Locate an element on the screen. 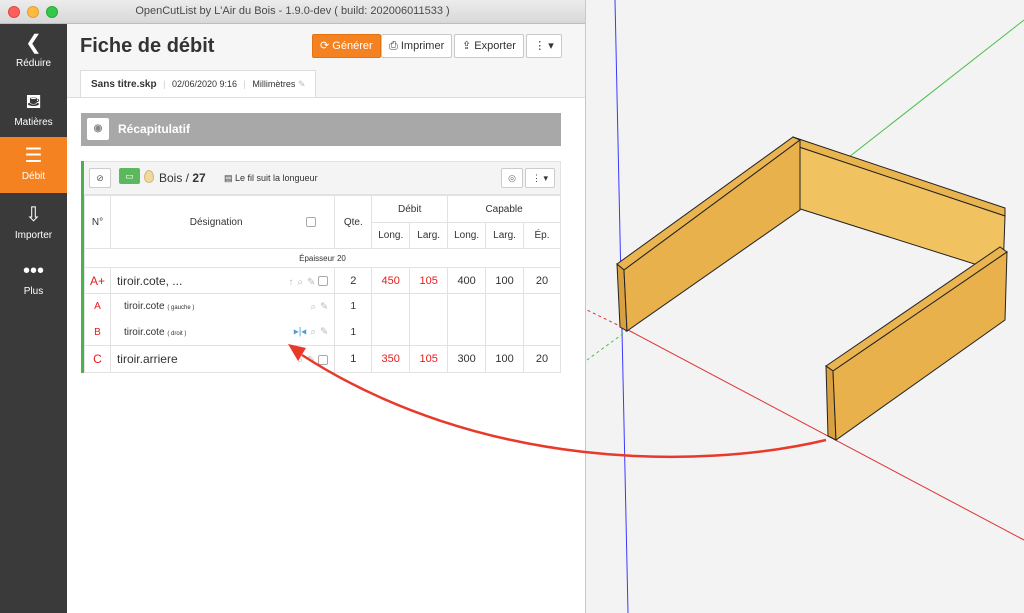 This screenshot has height=613, width=1024. part-tag: ( droit ) is located at coordinates (177, 333).